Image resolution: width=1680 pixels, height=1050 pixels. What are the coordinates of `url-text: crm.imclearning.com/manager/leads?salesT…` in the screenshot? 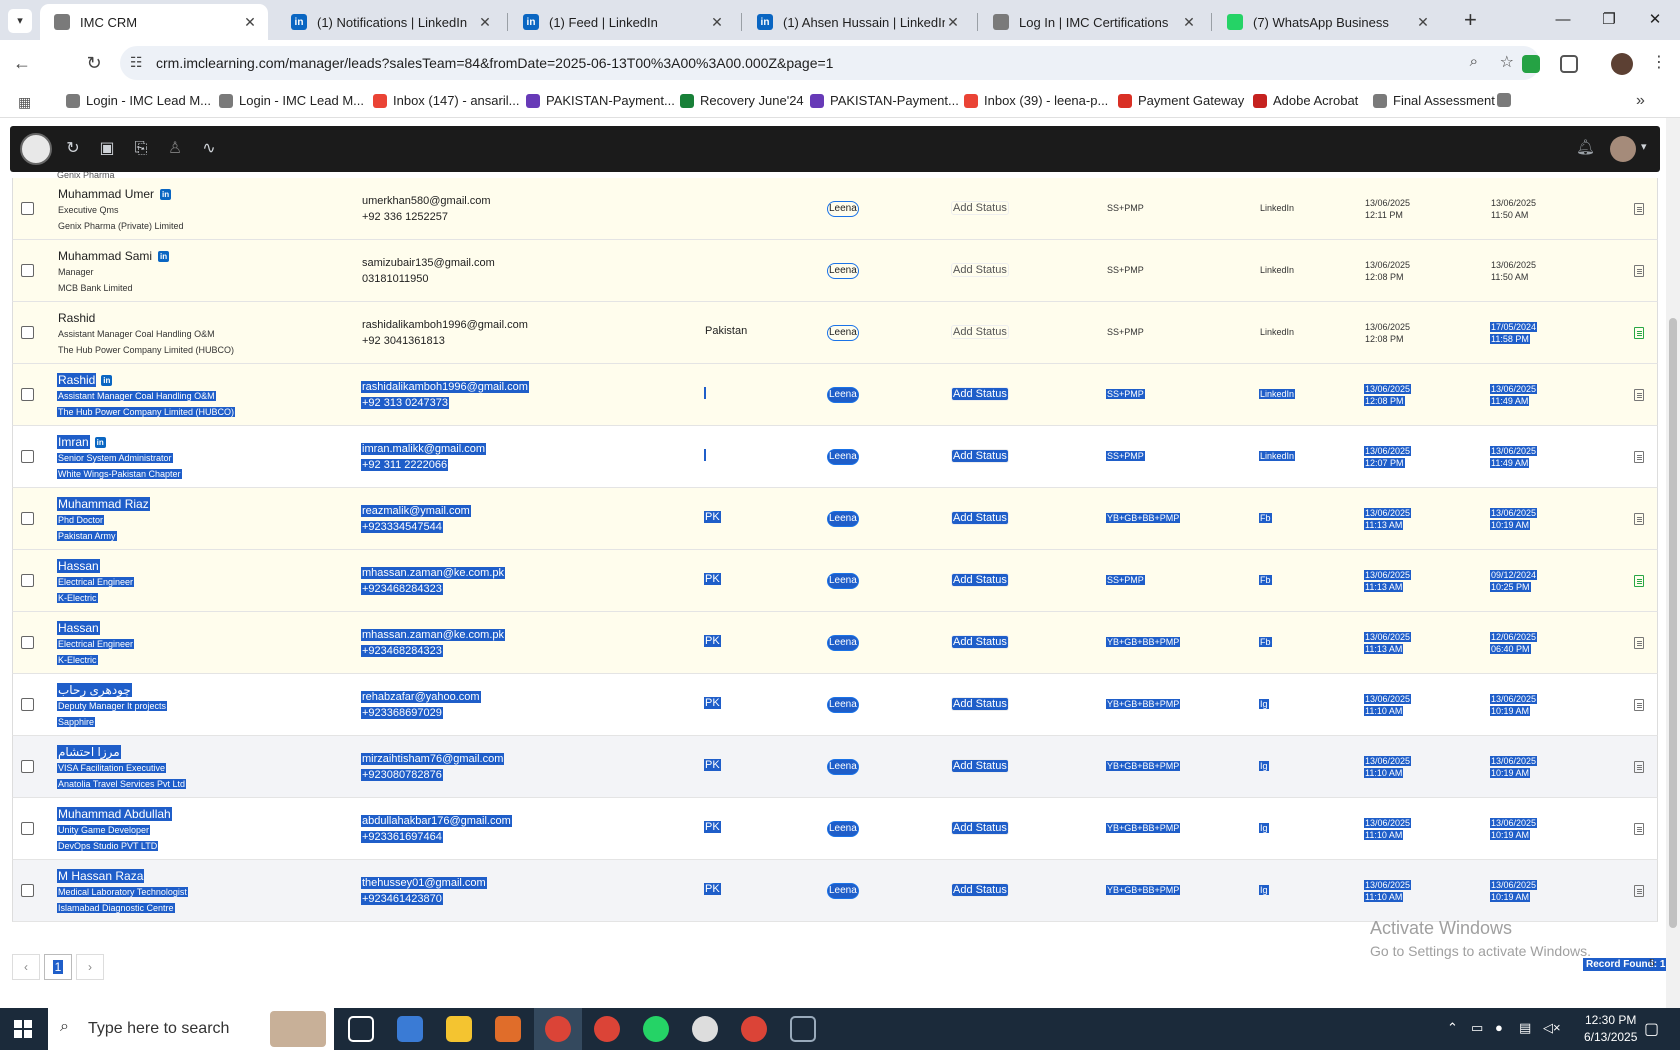 It's located at (494, 63).